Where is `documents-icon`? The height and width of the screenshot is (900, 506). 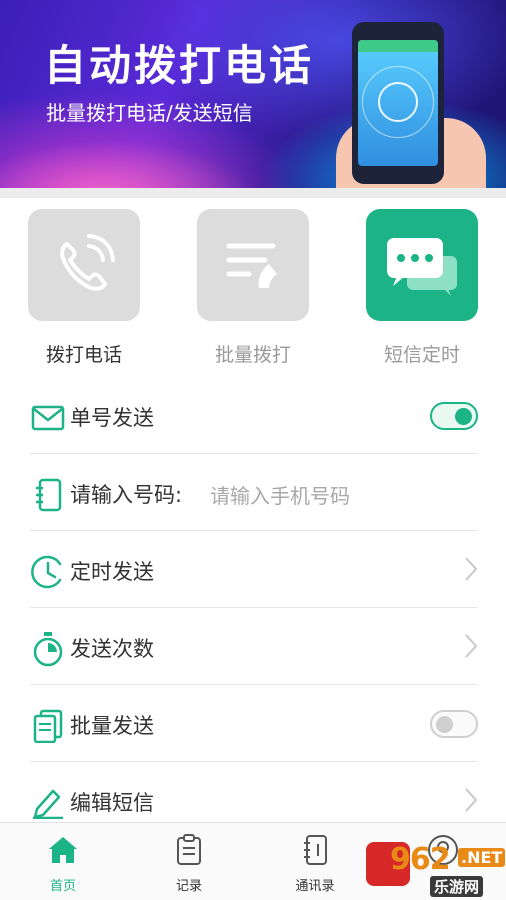
documents-icon is located at coordinates (48, 726).